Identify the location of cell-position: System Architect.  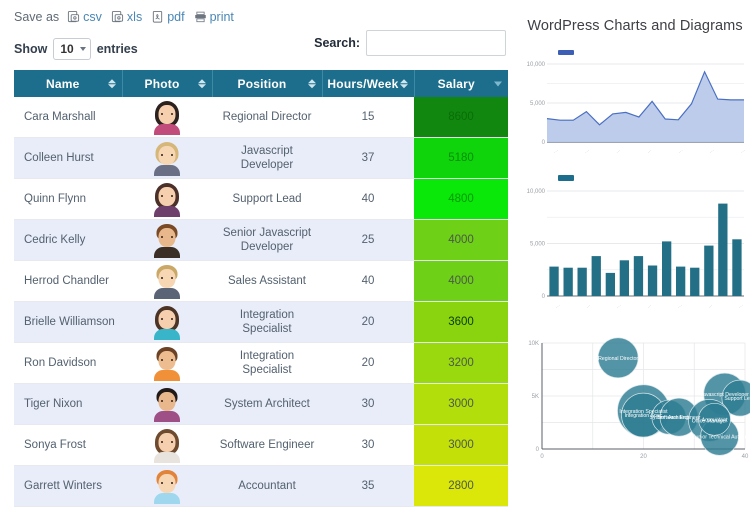
(267, 404).